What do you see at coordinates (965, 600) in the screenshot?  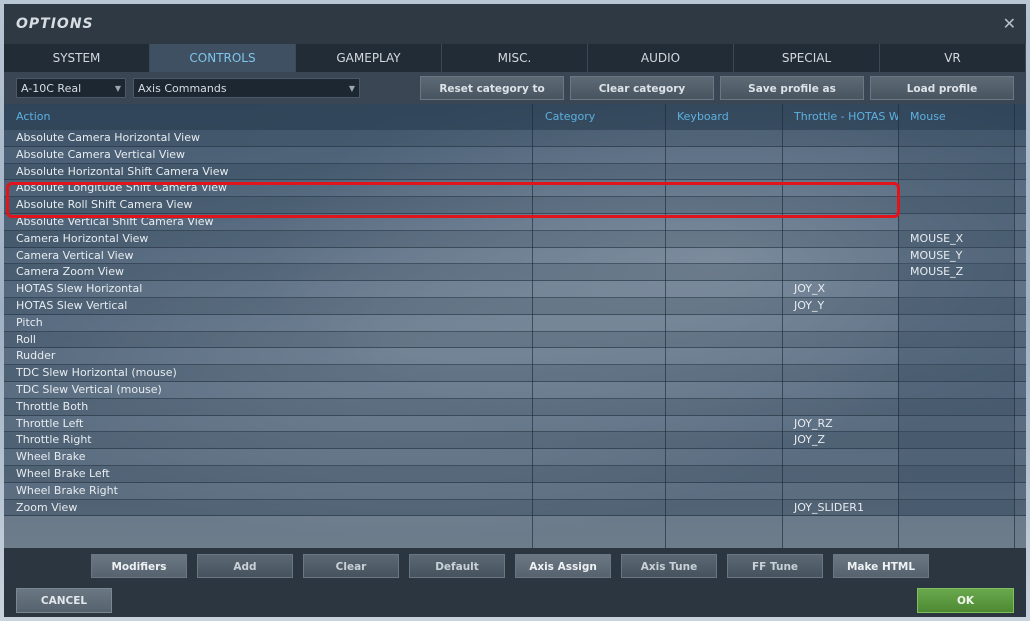 I see `ok-button: OK` at bounding box center [965, 600].